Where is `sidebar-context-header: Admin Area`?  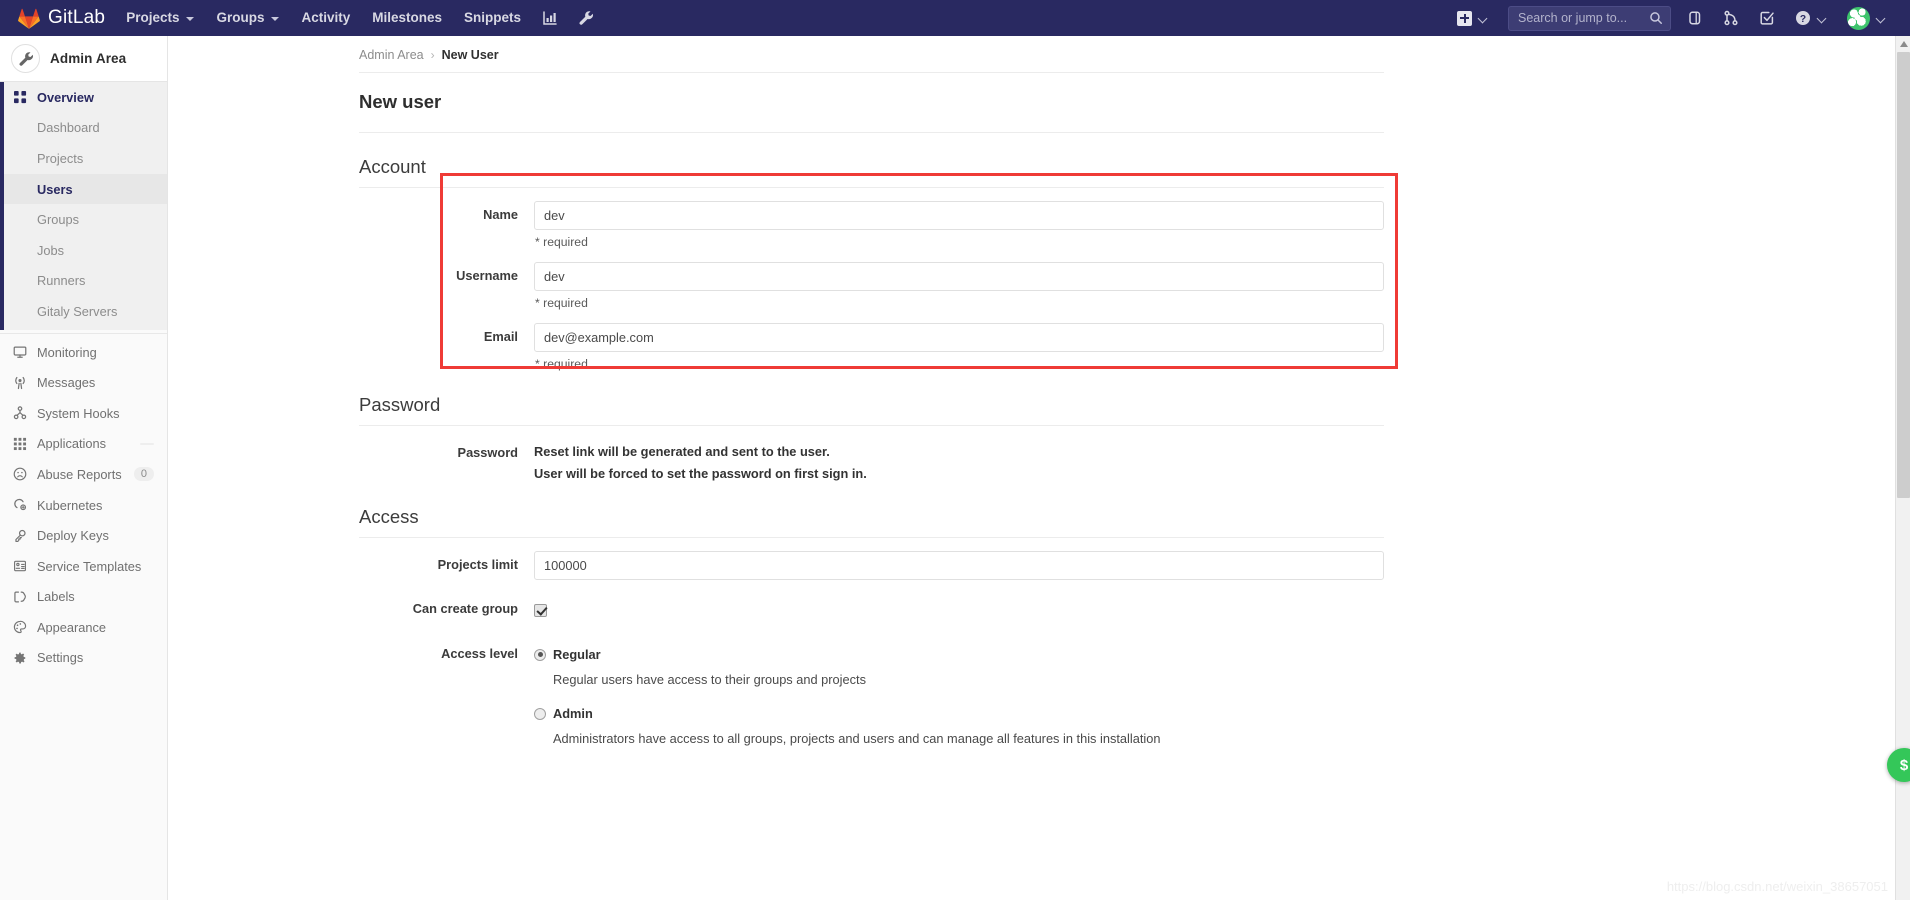 sidebar-context-header: Admin Area is located at coordinates (83, 59).